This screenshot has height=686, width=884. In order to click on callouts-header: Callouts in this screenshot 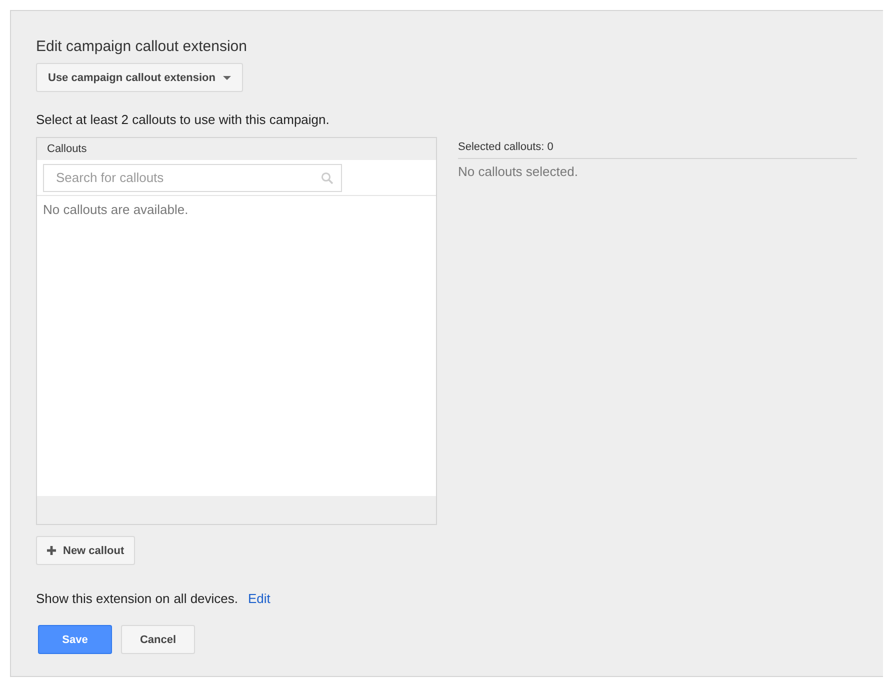, I will do `click(67, 149)`.